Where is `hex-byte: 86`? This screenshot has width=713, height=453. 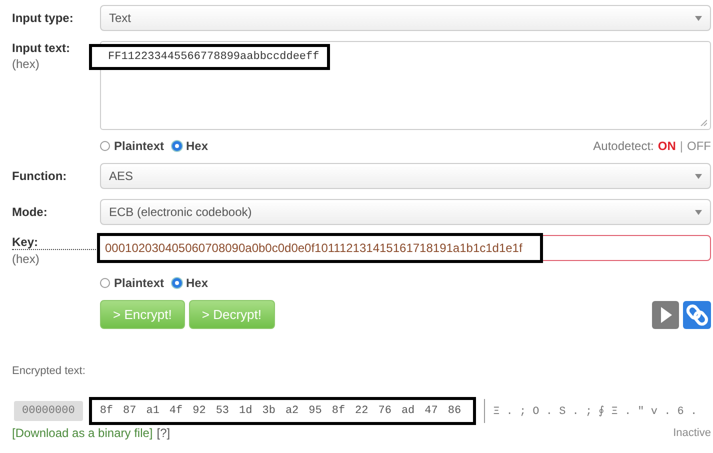 hex-byte: 86 is located at coordinates (455, 411).